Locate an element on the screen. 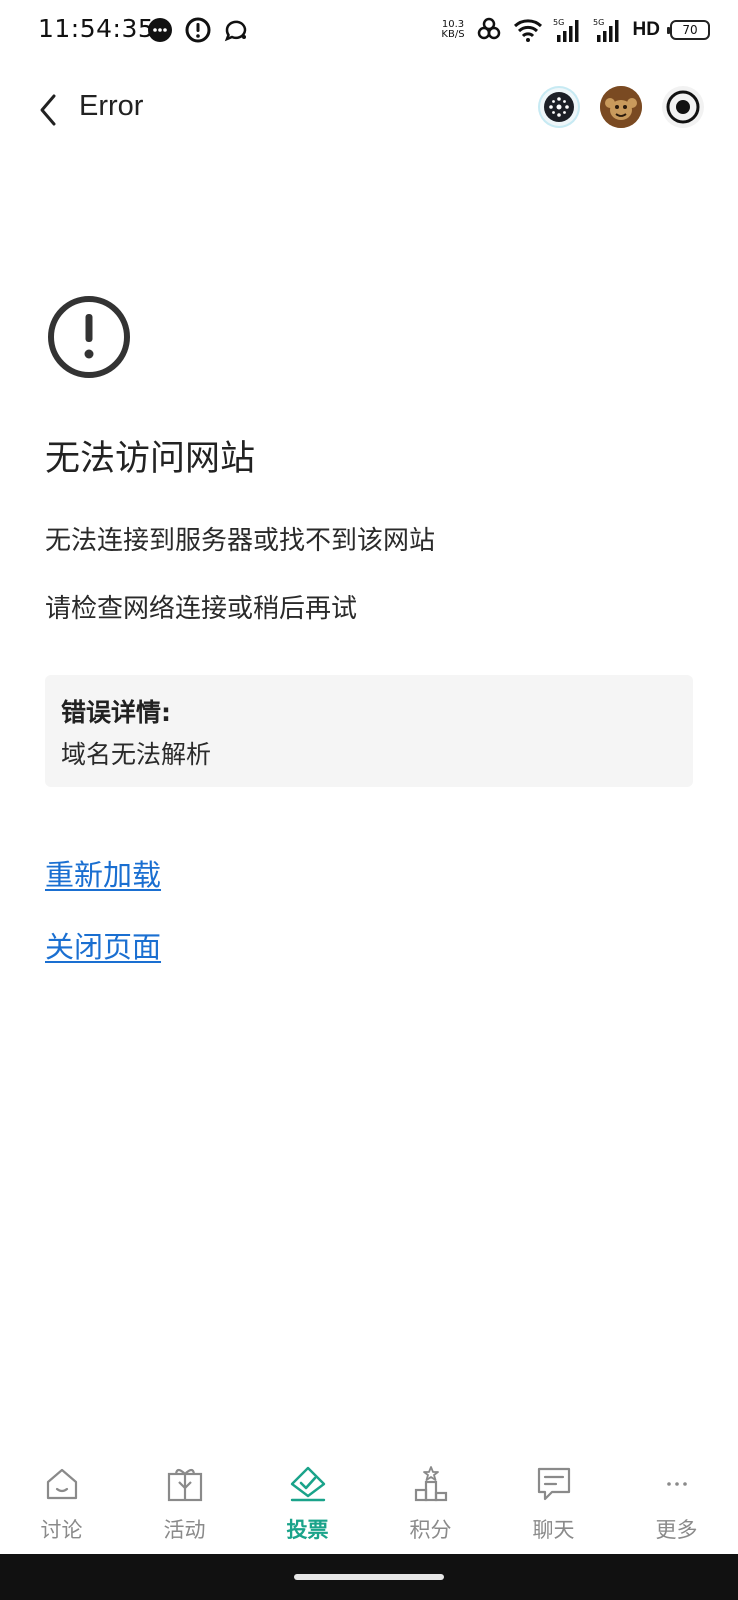 Image resolution: width=738 pixels, height=1600 pixels. vote-check-icon is located at coordinates (307, 1484).